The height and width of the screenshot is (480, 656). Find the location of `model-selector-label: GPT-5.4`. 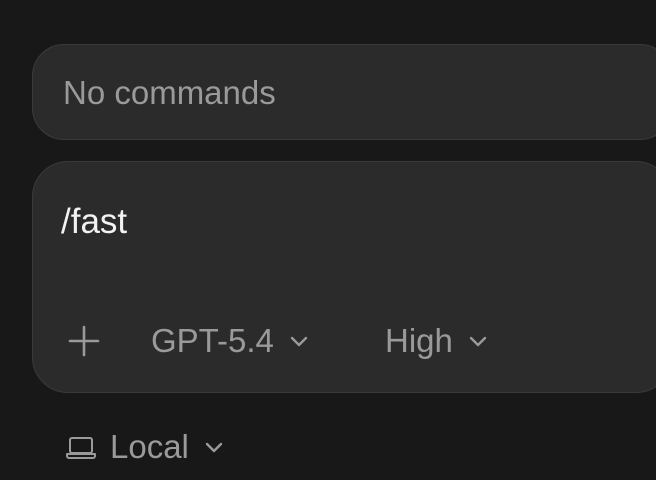

model-selector-label: GPT-5.4 is located at coordinates (212, 340).